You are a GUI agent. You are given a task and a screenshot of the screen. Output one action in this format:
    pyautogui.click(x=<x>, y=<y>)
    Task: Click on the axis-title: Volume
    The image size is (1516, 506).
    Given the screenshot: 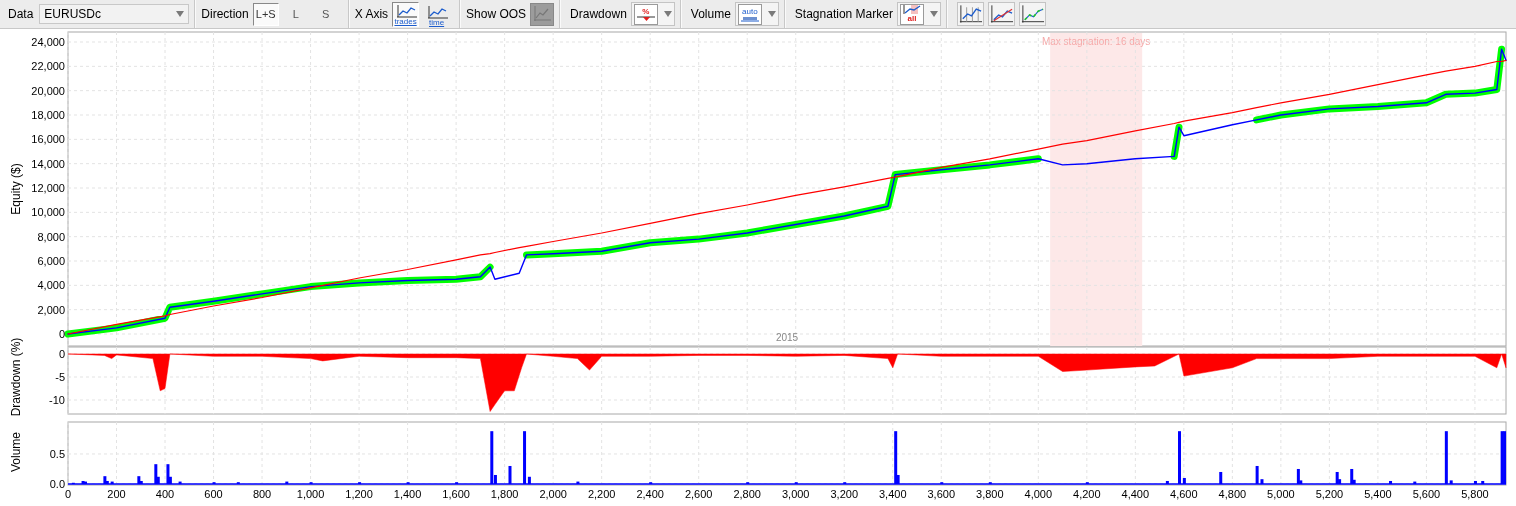 What is the action you would take?
    pyautogui.click(x=16, y=452)
    